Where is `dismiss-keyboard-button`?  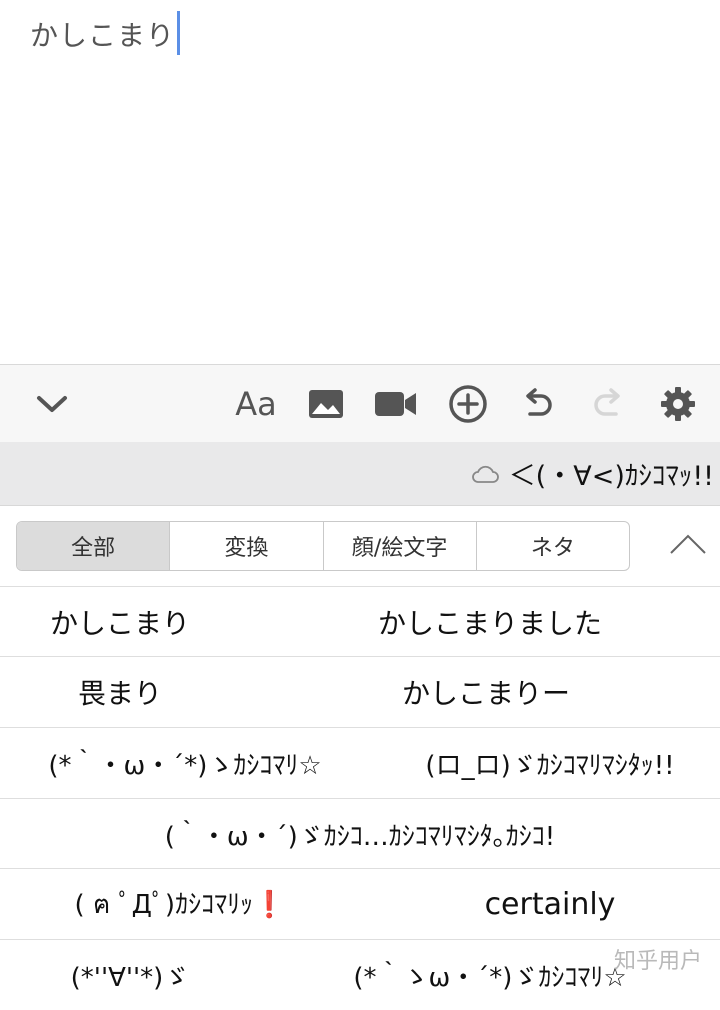 dismiss-keyboard-button is located at coordinates (52, 403).